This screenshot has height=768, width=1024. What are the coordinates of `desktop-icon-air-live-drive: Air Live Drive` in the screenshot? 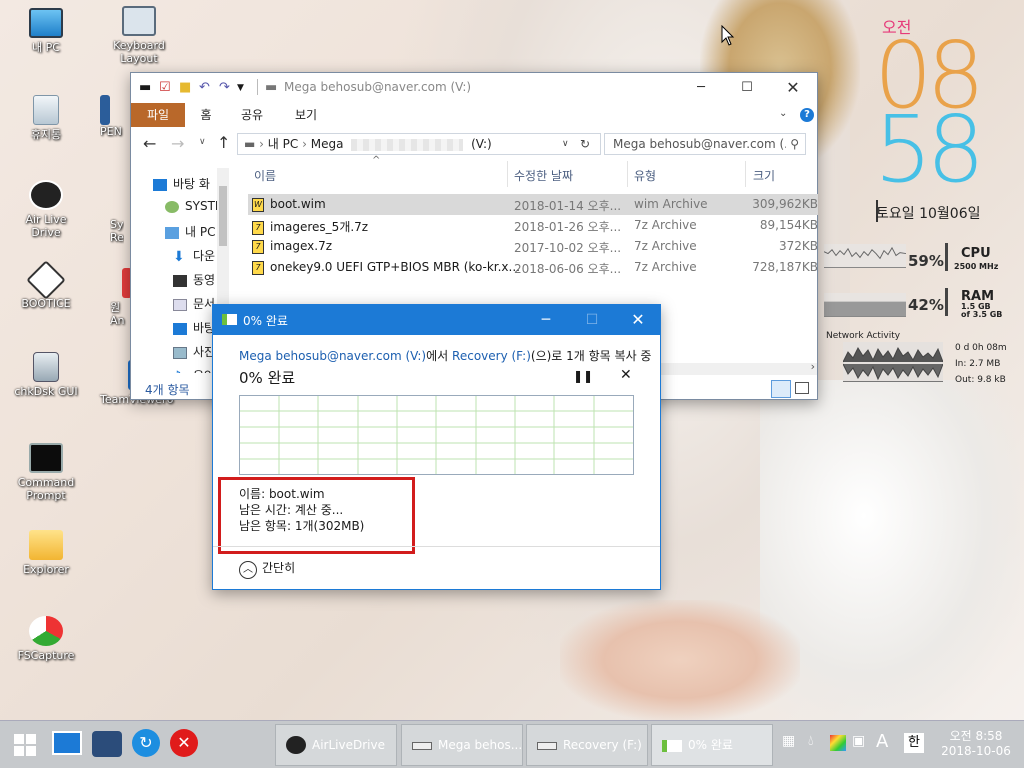 It's located at (46, 209).